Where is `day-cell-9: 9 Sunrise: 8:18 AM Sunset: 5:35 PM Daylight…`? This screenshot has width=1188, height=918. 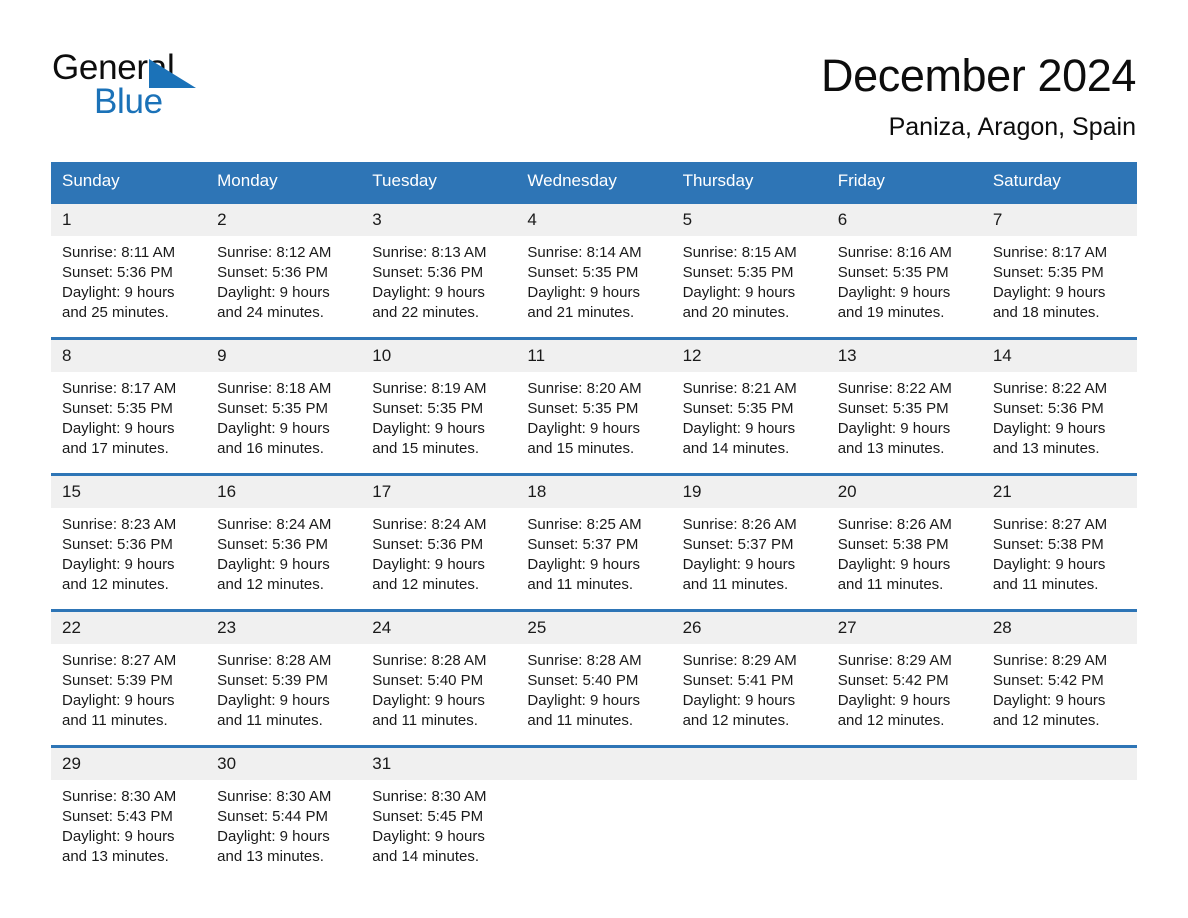 day-cell-9: 9 Sunrise: 8:18 AM Sunset: 5:35 PM Daylight… is located at coordinates (284, 399).